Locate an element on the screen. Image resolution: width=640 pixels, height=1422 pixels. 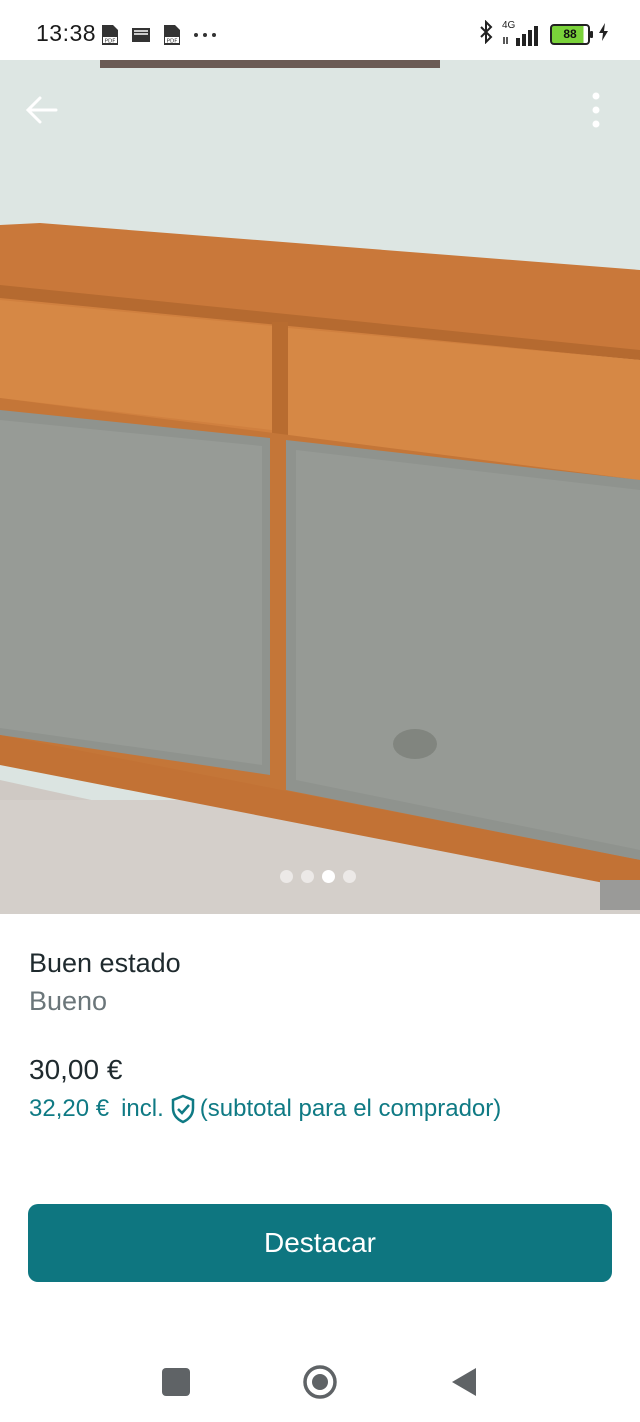
recents-button is located at coordinates (176, 1382).